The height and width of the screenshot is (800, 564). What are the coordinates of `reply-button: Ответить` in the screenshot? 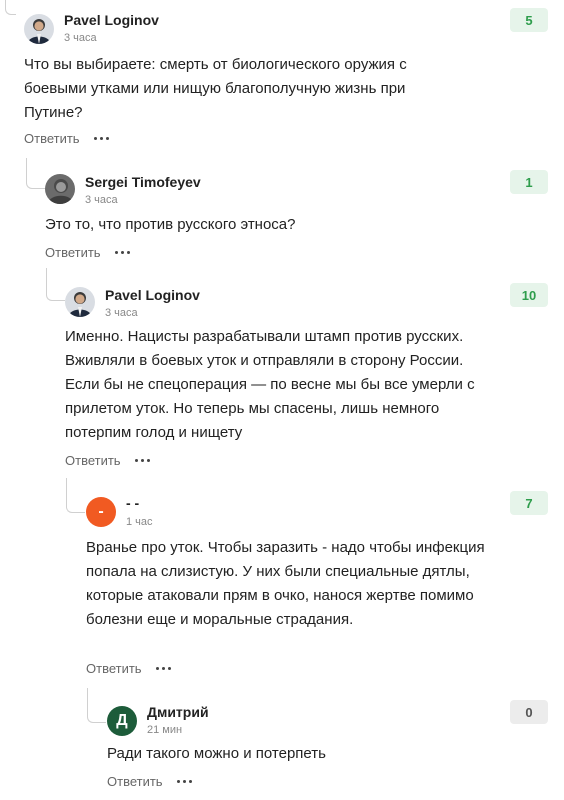 It's located at (135, 781).